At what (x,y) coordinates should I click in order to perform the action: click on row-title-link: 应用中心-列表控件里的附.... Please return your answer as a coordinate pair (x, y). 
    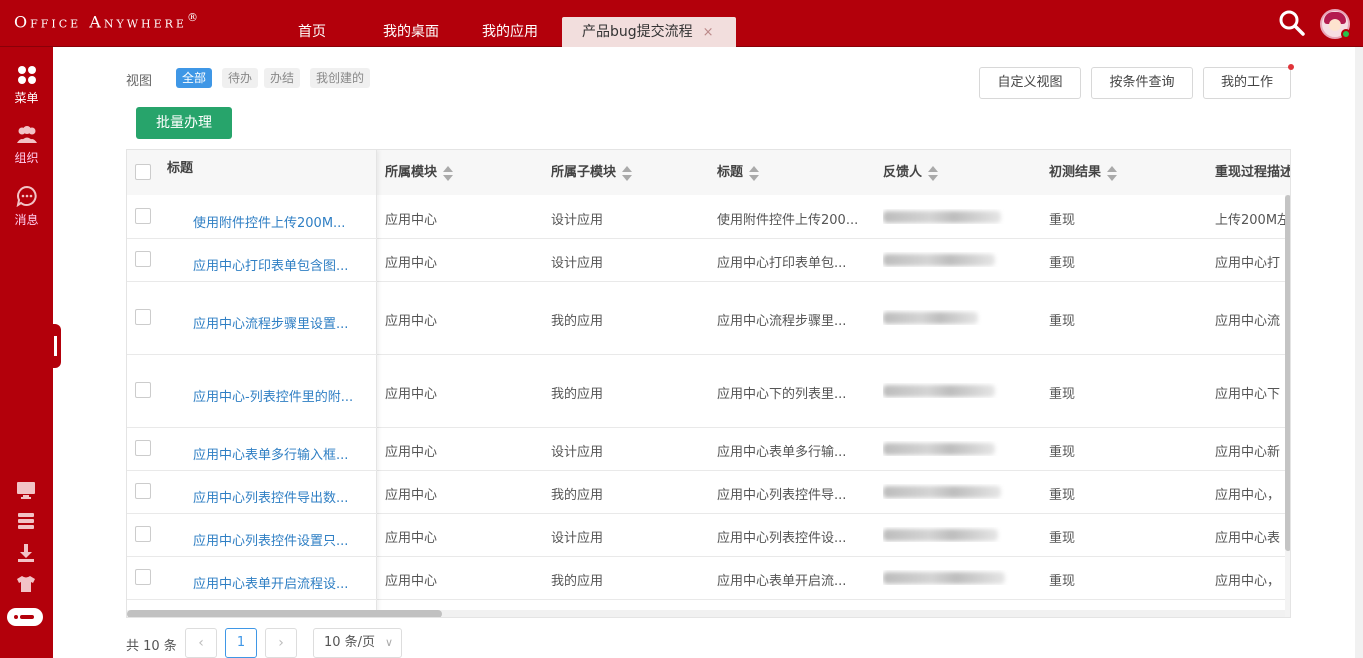
    Looking at the image, I should click on (283, 395).